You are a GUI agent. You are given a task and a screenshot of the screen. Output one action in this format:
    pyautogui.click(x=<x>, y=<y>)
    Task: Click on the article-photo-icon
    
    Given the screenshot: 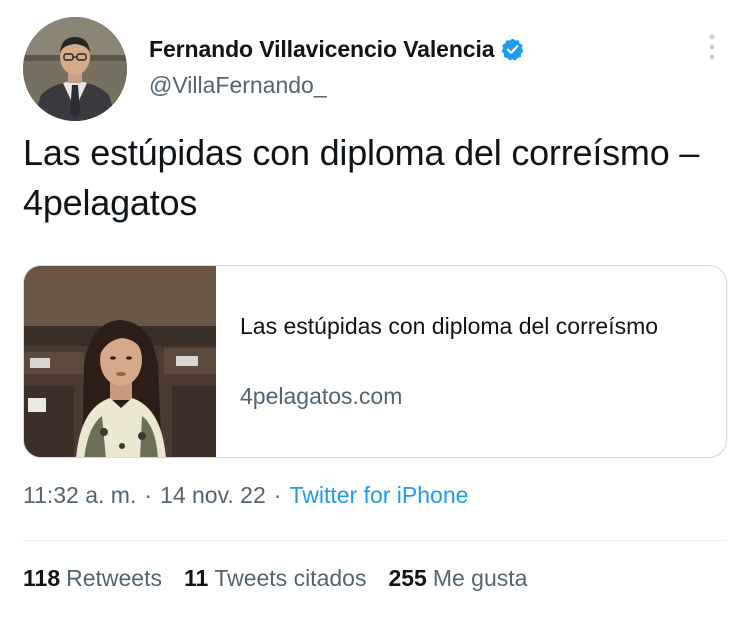 What is the action you would take?
    pyautogui.click(x=120, y=361)
    